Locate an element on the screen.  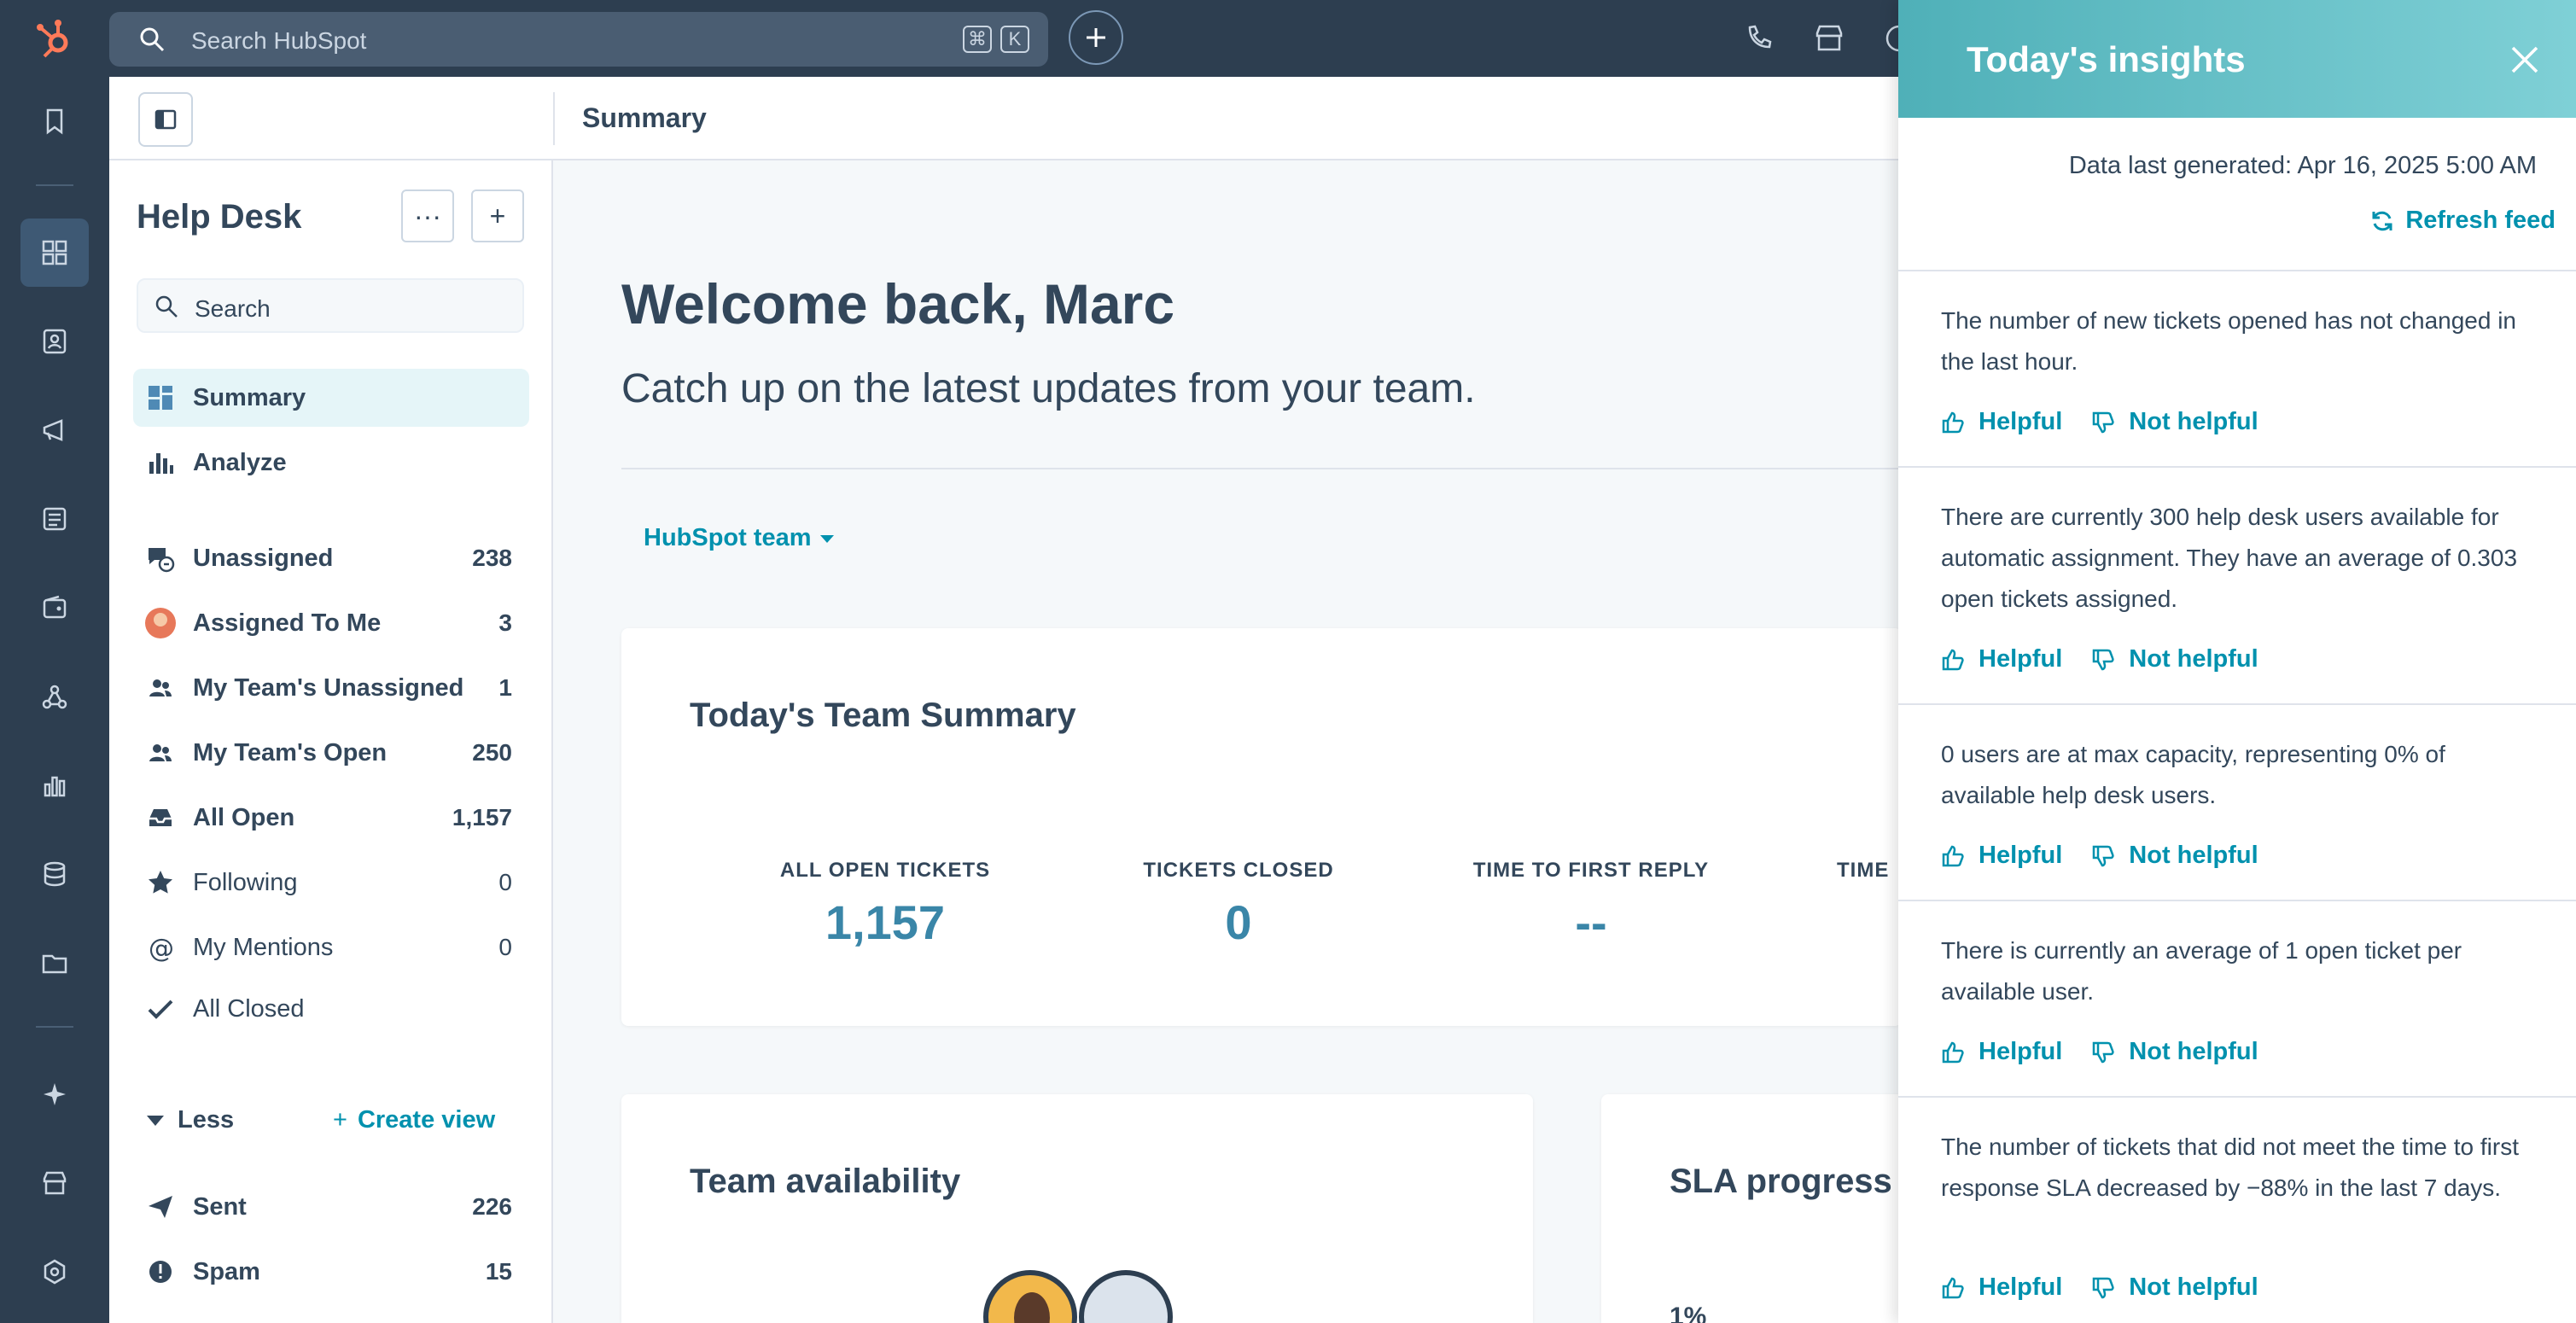
commerce-icon is located at coordinates (54, 608).